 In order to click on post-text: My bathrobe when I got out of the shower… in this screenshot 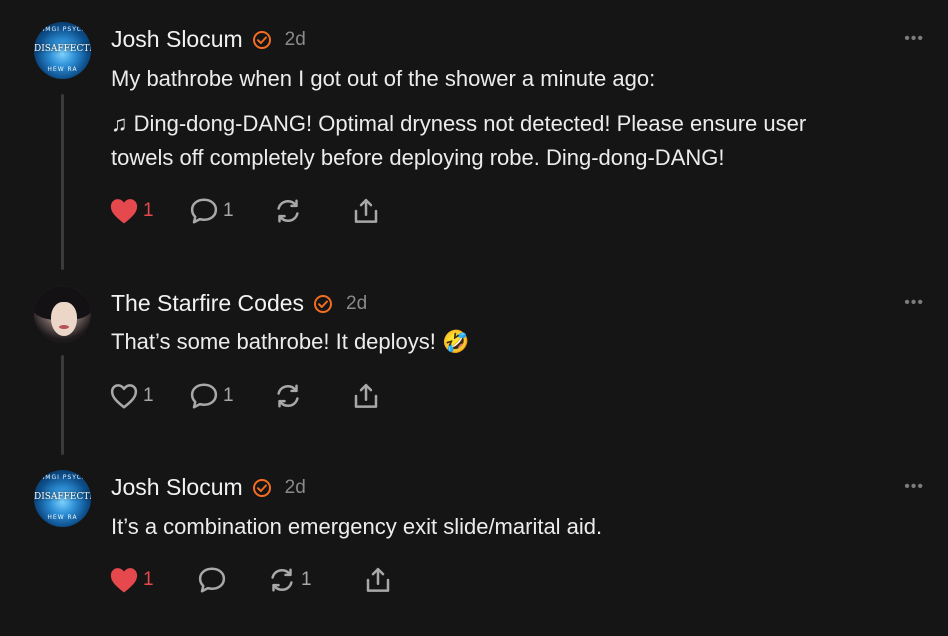, I will do `click(499, 118)`.